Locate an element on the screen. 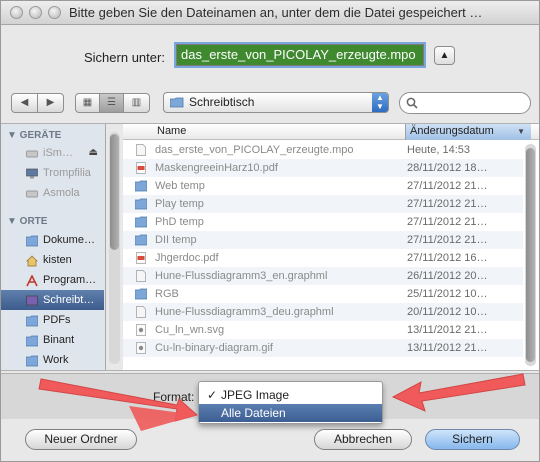  button-bar: Neuer Ordner Abbrechen Sichern is located at coordinates (270, 442).